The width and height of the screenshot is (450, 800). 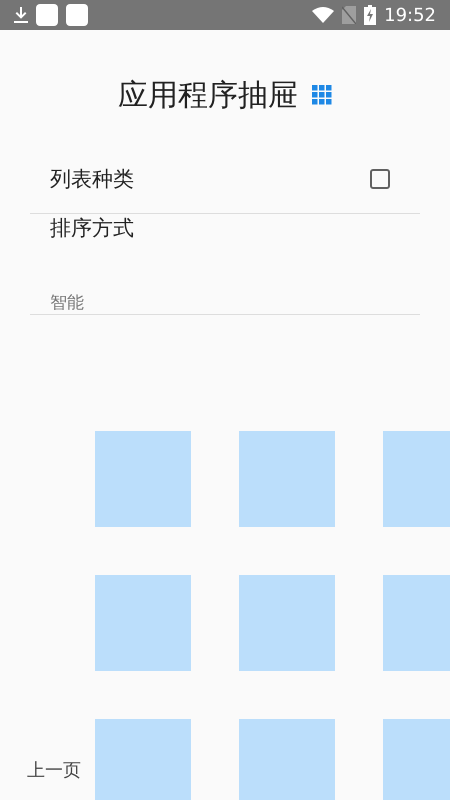 What do you see at coordinates (54, 770) in the screenshot?
I see `previous-page-button: 上一页` at bounding box center [54, 770].